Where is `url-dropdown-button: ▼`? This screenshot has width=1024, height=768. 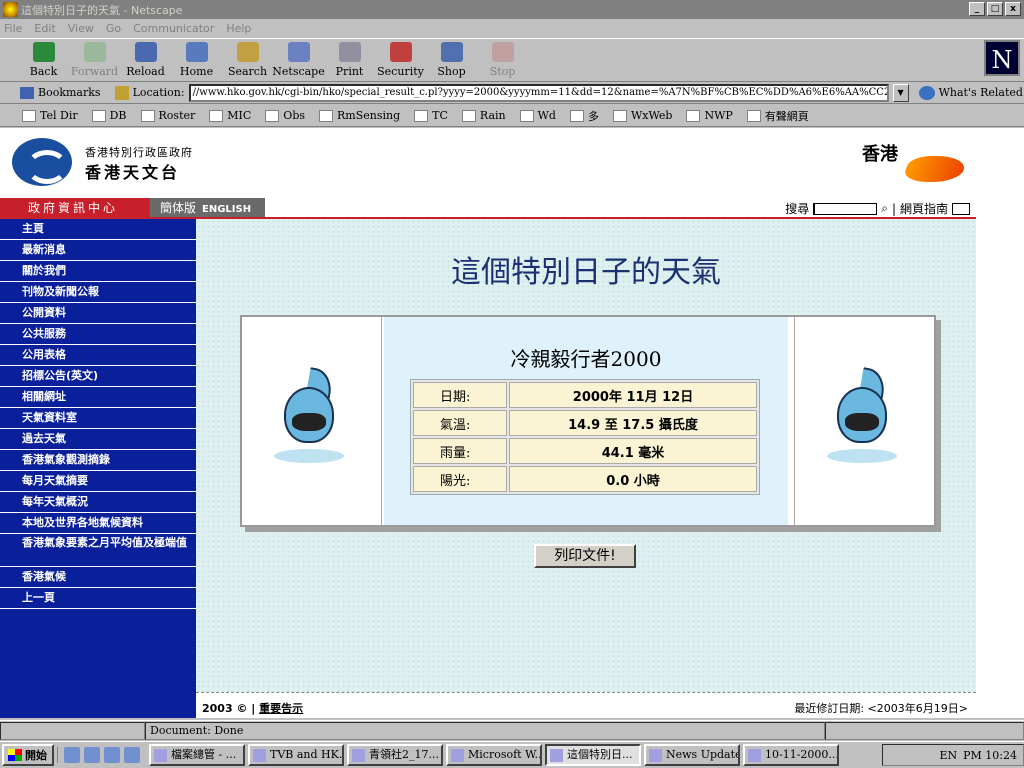 url-dropdown-button: ▼ is located at coordinates (900, 92).